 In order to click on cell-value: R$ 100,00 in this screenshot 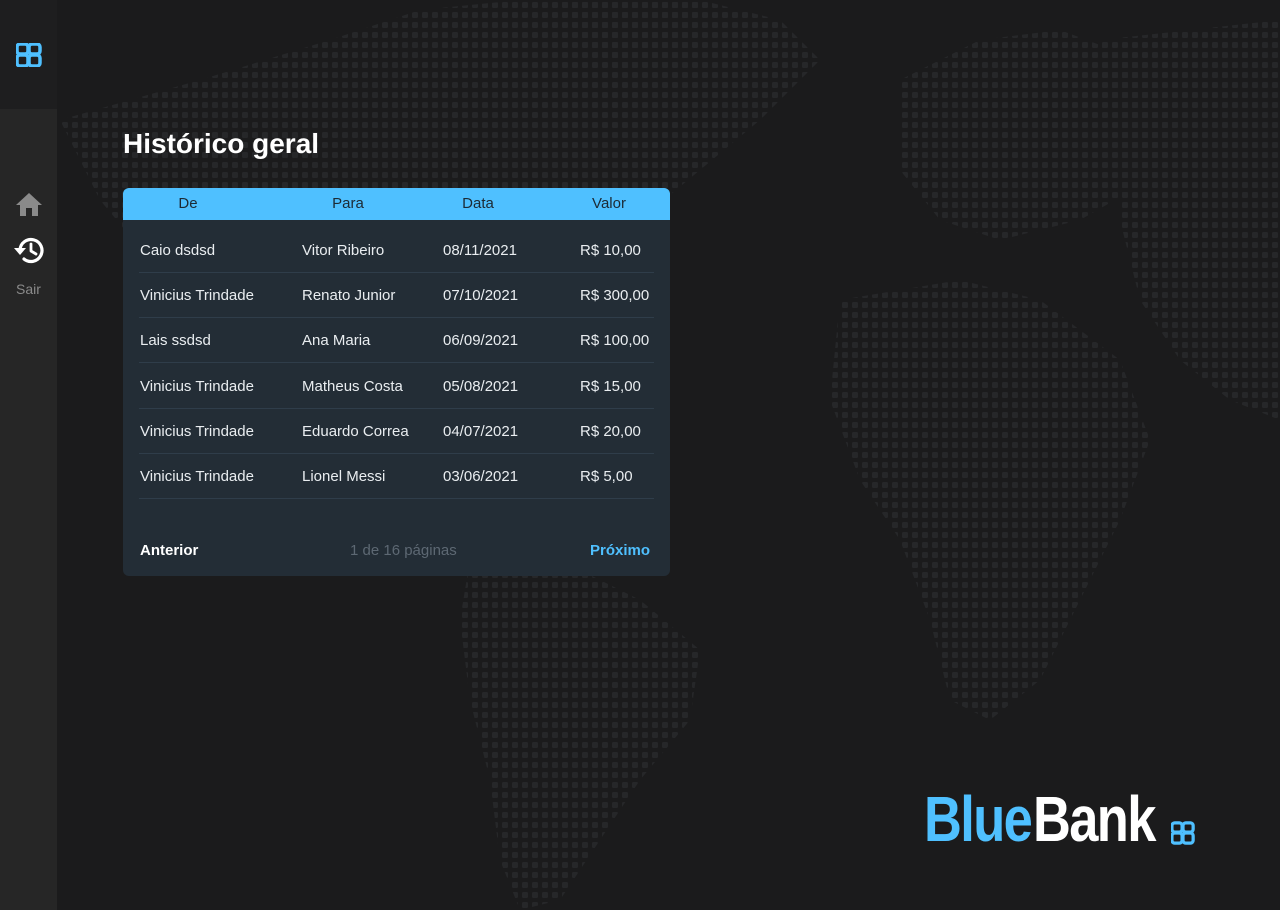, I will do `click(615, 340)`.